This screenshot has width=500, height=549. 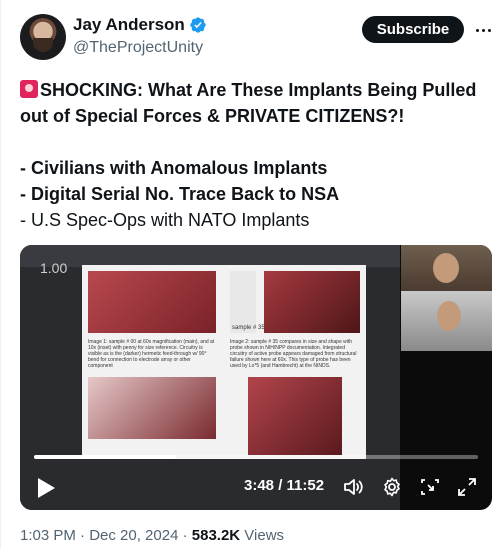 What do you see at coordinates (106, 535) in the screenshot?
I see `tweet-timestamp: 1:03 PM · Dec 20, 2024 ·` at bounding box center [106, 535].